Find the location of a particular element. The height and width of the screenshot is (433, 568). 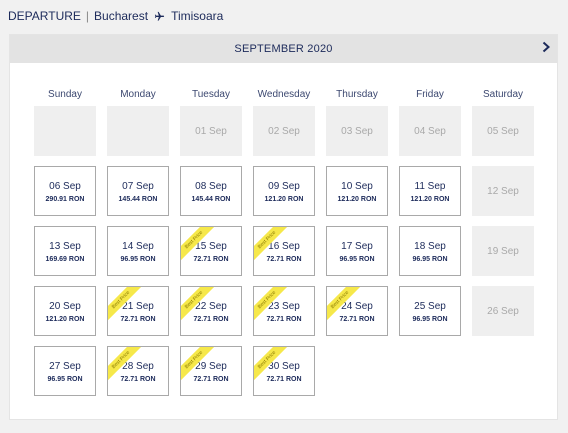

day-cell: Best Price 23 Sep 72.71 RON is located at coordinates (284, 311).